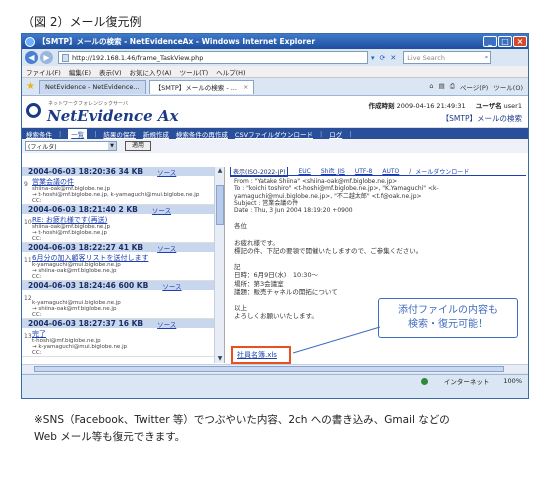  I want to click on search-input: Live Search ⌕, so click(447, 57).